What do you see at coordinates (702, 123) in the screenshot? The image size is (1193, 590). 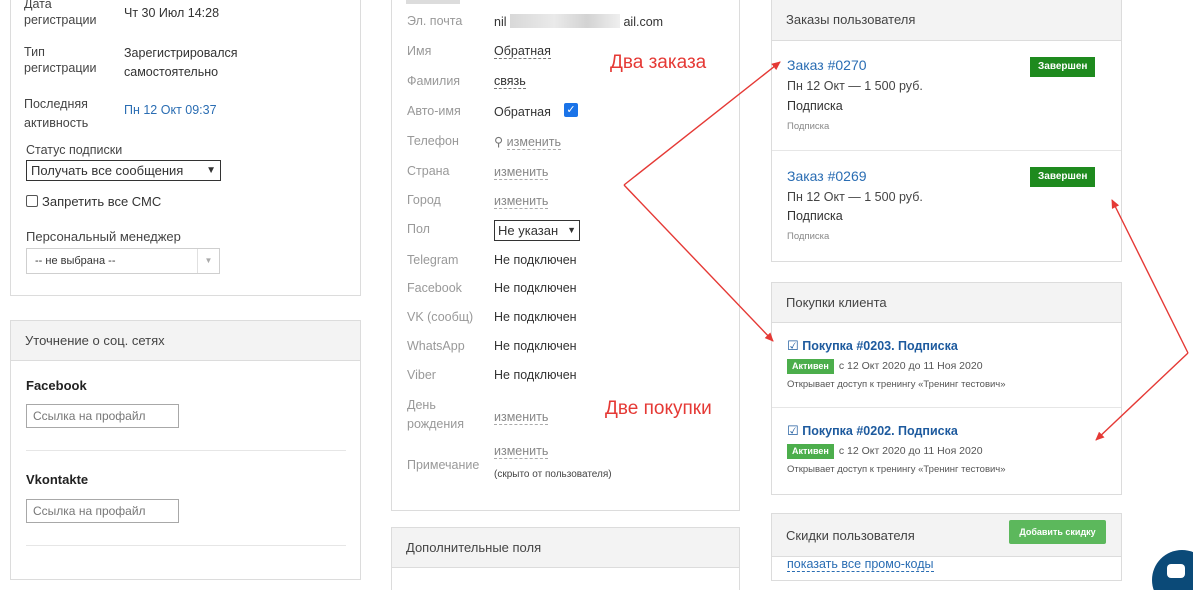 I see `arrow-to-orders` at bounding box center [702, 123].